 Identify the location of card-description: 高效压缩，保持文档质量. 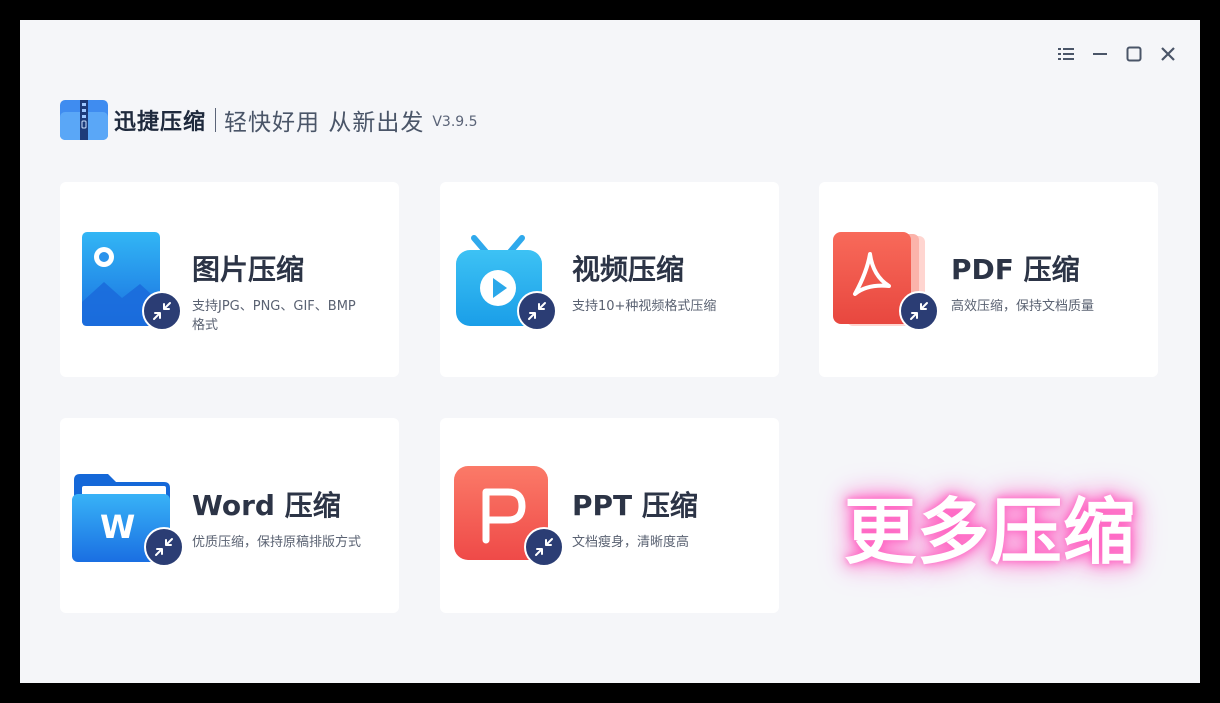
(1023, 306).